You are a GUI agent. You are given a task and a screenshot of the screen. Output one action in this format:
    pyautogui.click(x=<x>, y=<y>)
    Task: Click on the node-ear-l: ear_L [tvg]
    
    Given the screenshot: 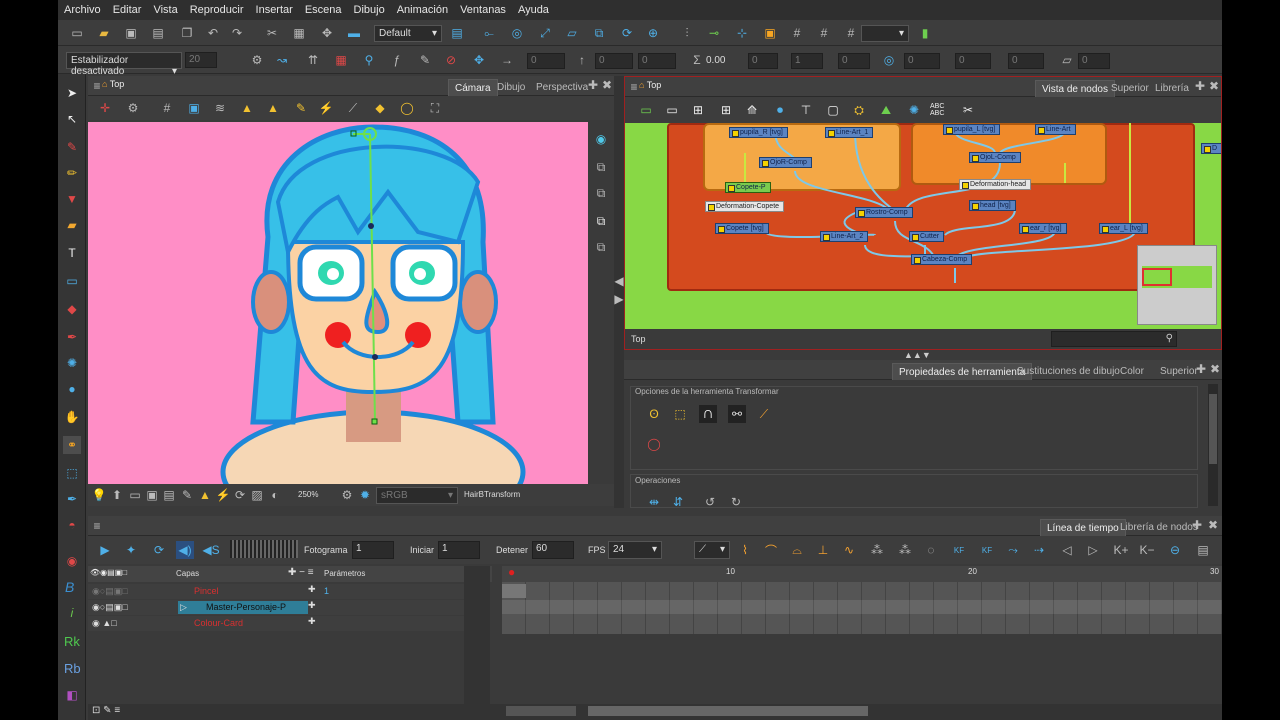 What is the action you would take?
    pyautogui.click(x=1123, y=228)
    